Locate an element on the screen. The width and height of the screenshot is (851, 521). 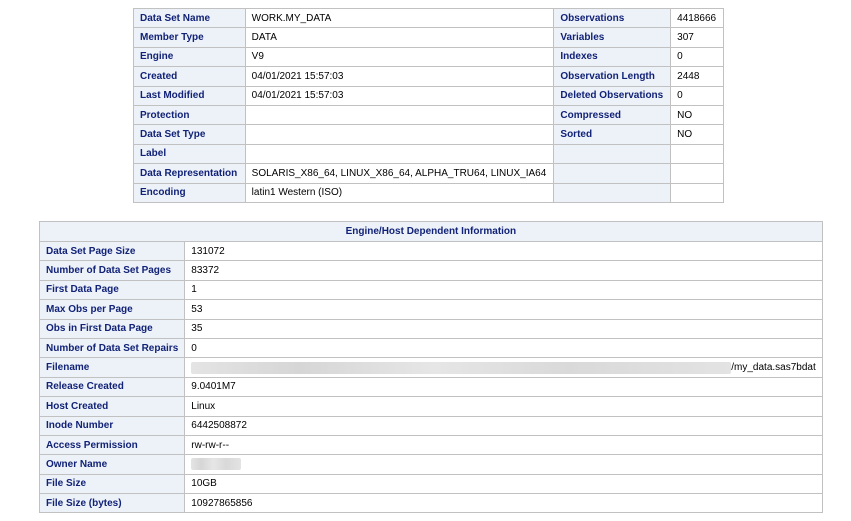
attr-label: Engine is located at coordinates (189, 57).